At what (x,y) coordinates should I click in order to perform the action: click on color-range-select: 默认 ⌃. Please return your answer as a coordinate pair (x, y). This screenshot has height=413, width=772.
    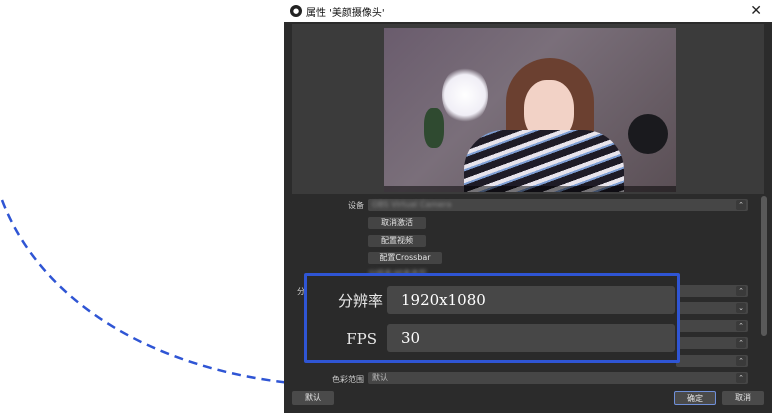
    Looking at the image, I should click on (558, 378).